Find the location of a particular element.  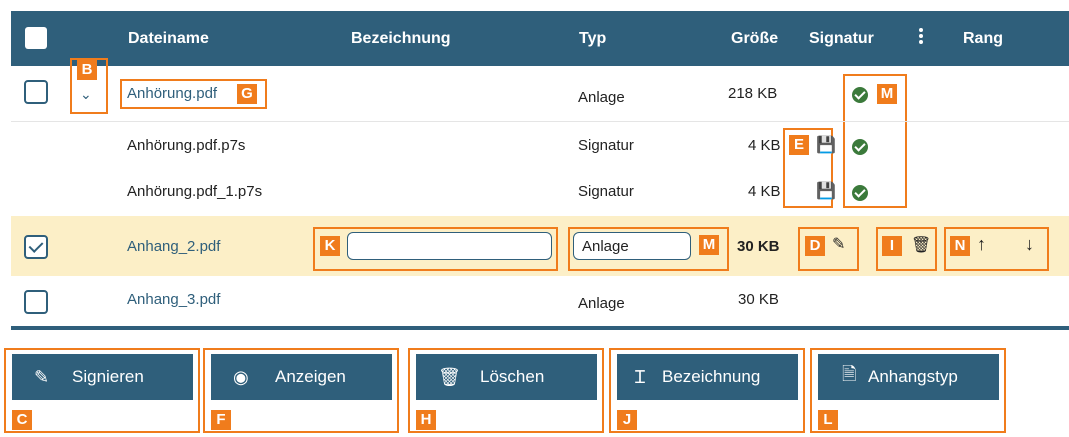

badge-b: B is located at coordinates (87, 70).